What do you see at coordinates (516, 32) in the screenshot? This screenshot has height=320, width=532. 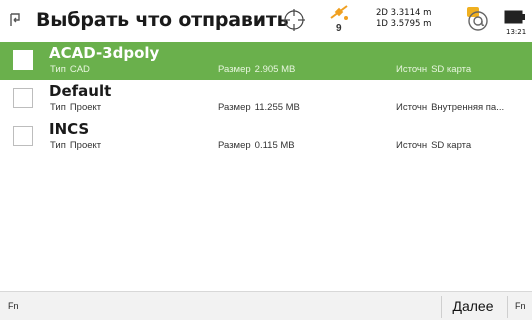 I see `clock: 13:21` at bounding box center [516, 32].